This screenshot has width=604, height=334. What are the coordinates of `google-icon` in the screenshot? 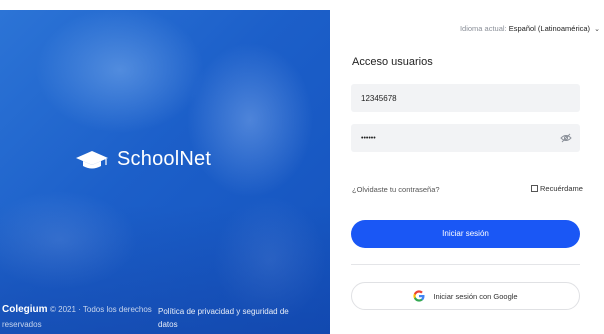 It's located at (419, 296).